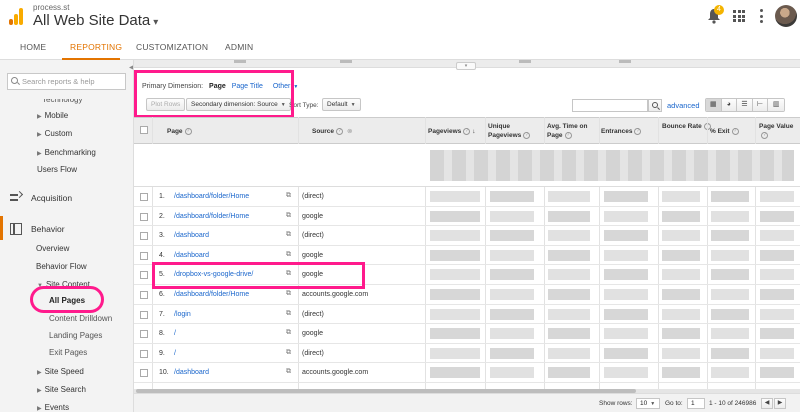  What do you see at coordinates (66, 81) in the screenshot?
I see `search-input: Search reports & help` at bounding box center [66, 81].